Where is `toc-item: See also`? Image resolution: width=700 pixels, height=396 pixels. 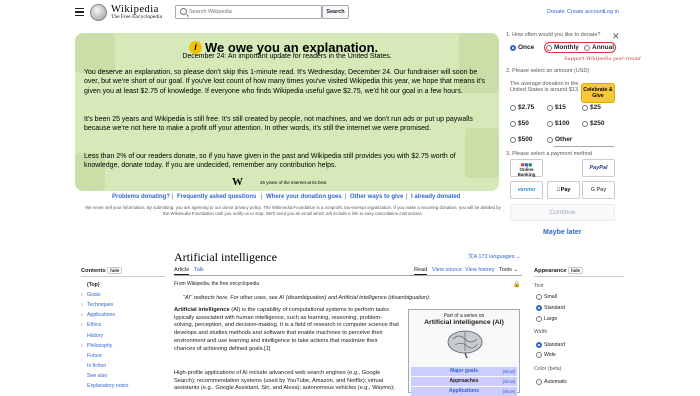
toc-item: See also is located at coordinates (94, 376).